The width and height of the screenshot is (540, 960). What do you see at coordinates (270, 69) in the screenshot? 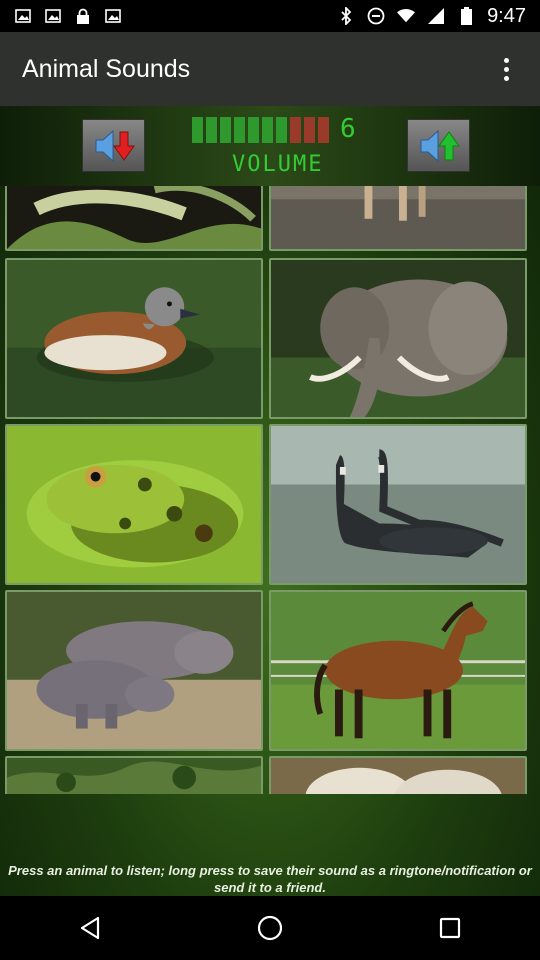
I see `app-bar: Animal Sounds` at bounding box center [270, 69].